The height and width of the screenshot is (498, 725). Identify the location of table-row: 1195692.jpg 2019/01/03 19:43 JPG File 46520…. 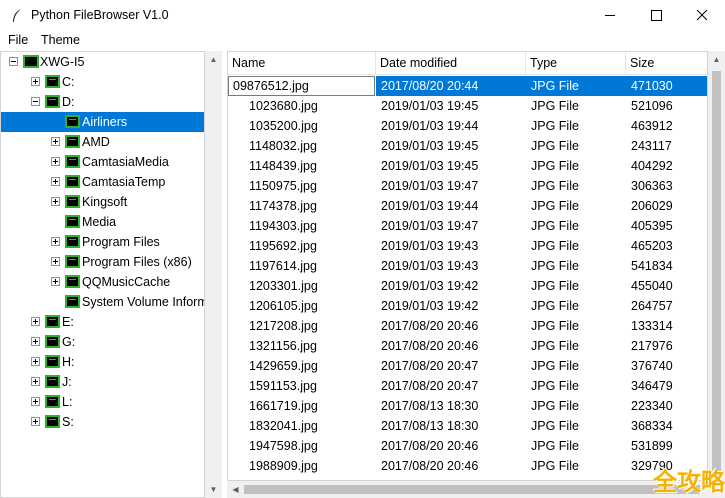
(467, 246).